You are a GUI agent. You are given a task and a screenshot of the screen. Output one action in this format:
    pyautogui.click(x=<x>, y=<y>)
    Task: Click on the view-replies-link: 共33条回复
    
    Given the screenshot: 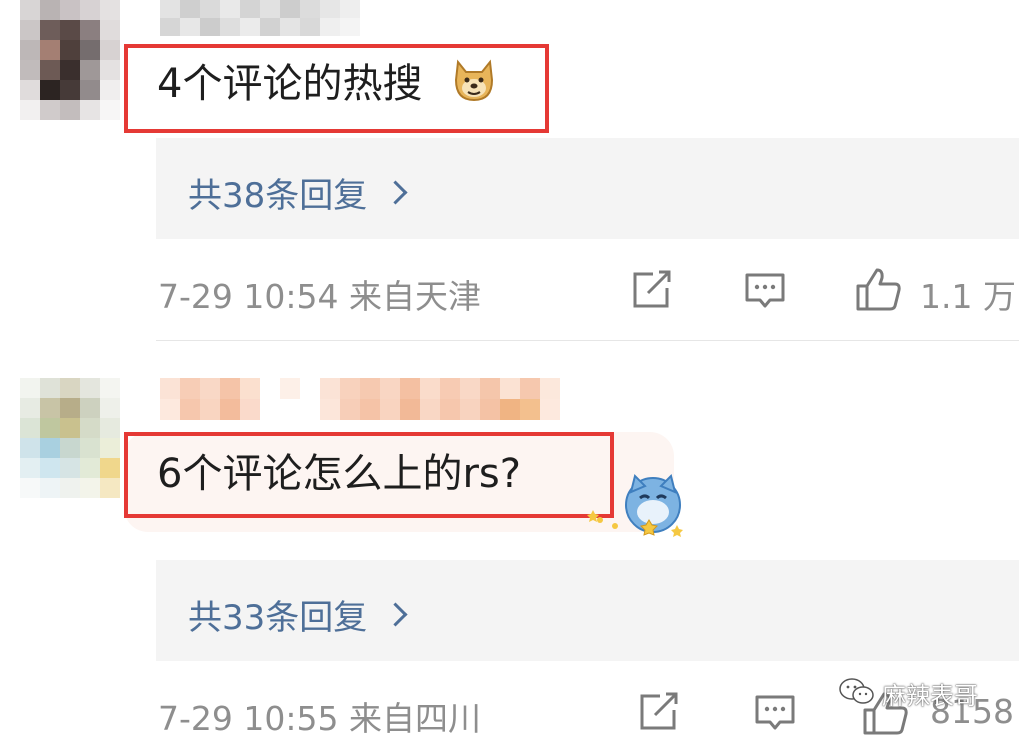 What is the action you would take?
    pyautogui.click(x=298, y=614)
    